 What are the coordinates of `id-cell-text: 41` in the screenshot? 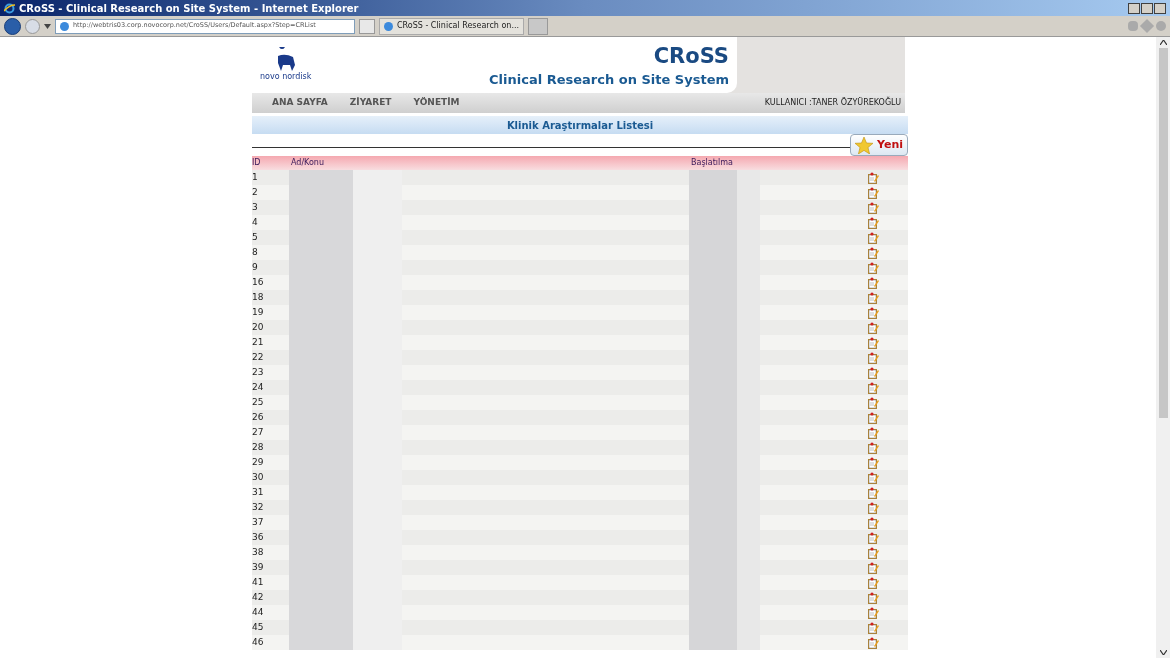 It's located at (258, 582).